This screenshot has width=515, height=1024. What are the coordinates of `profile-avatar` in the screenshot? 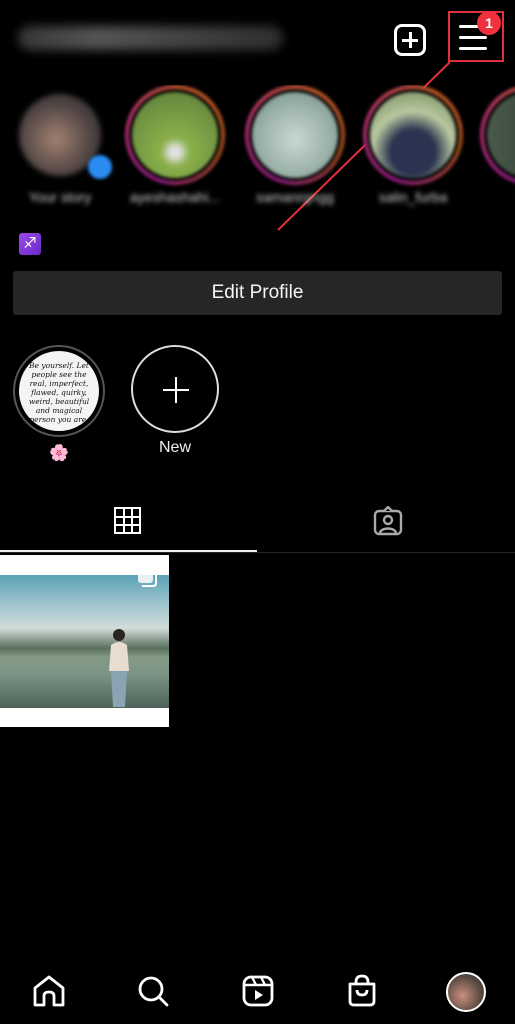 It's located at (466, 992).